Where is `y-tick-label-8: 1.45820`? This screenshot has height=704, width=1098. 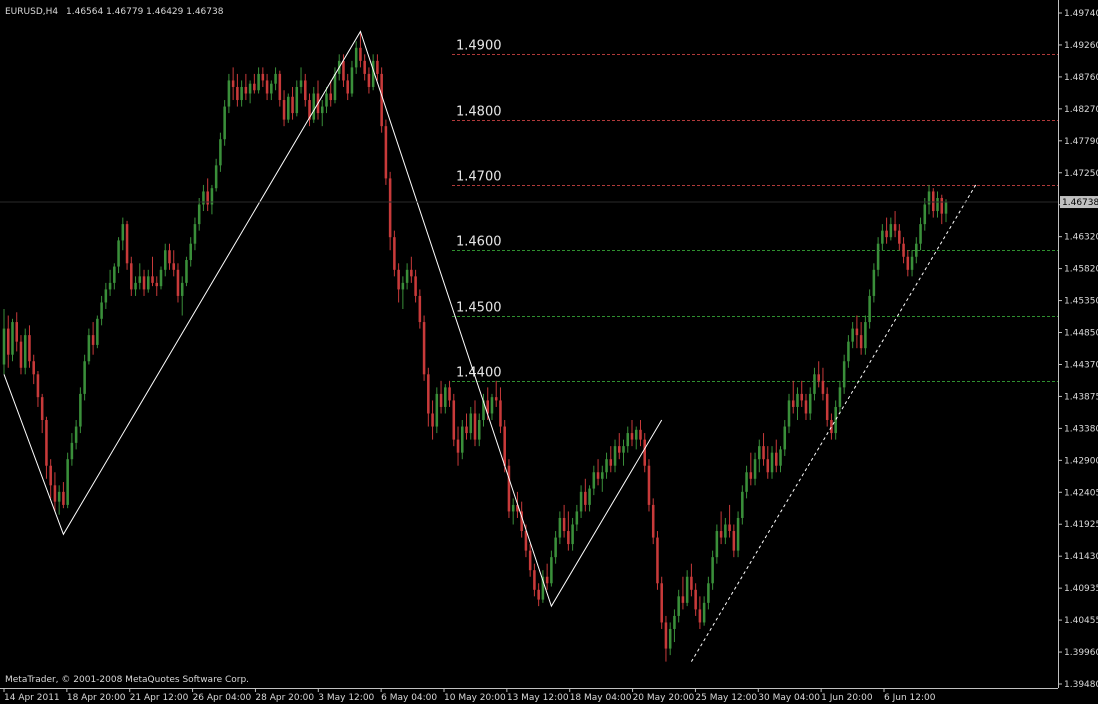
y-tick-label-8: 1.45820 is located at coordinates (1081, 270).